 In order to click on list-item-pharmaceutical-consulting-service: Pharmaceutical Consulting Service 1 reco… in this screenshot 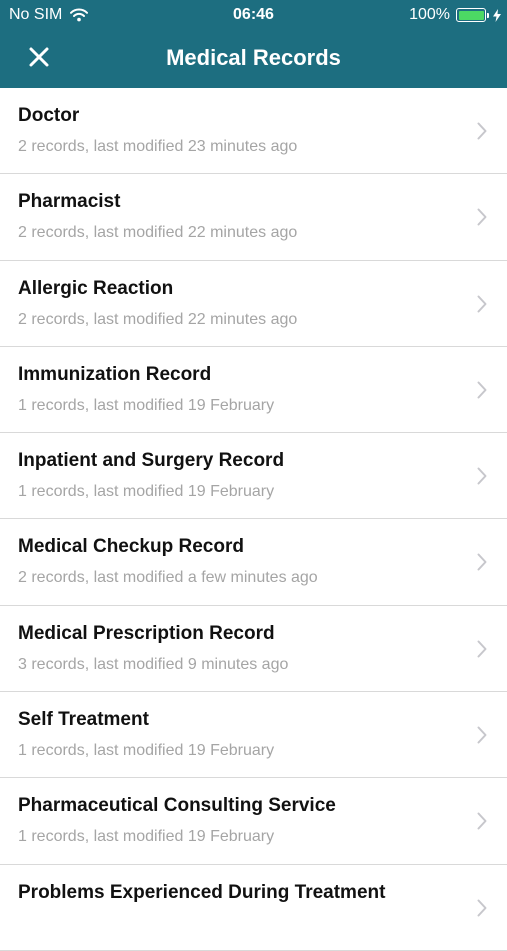, I will do `click(253, 821)`.